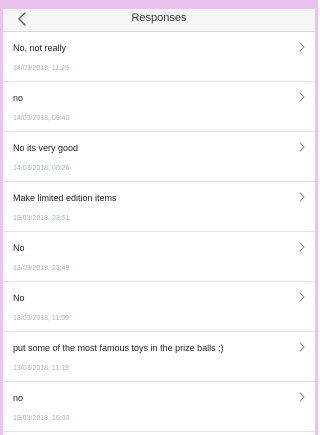 The height and width of the screenshot is (435, 320). I want to click on response-row: No 13/03/2018, 23:49, so click(159, 257).